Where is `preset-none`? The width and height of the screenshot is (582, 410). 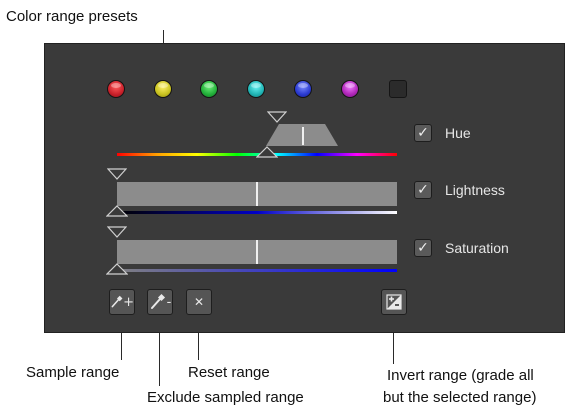 preset-none is located at coordinates (398, 89).